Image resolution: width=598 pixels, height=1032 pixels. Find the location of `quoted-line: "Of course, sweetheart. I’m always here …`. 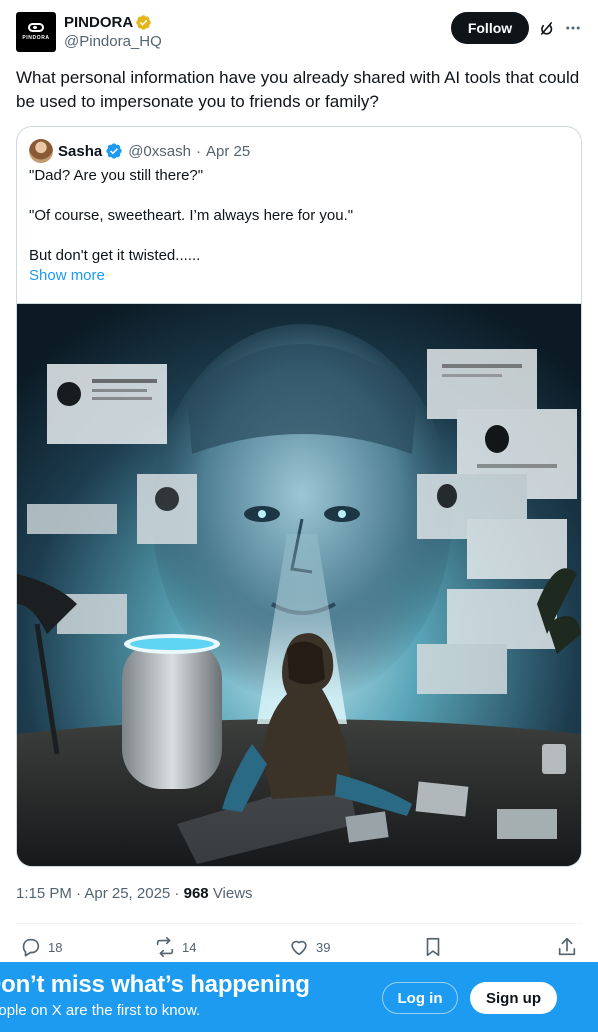

quoted-line: "Of course, sweetheart. I’m always here … is located at coordinates (191, 215).